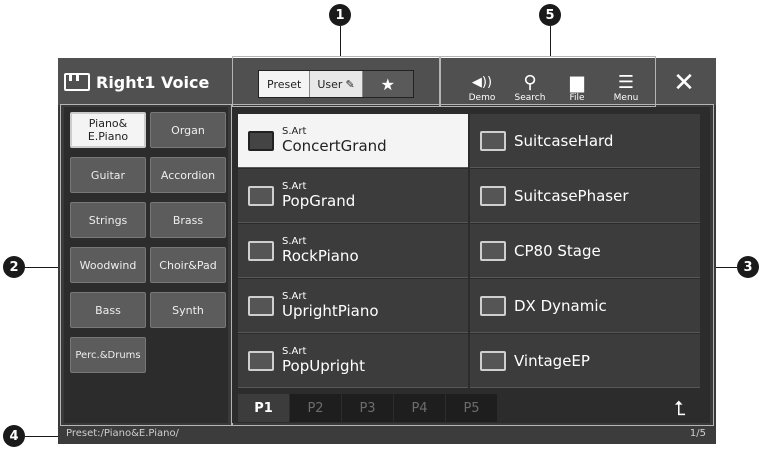 This screenshot has width=759, height=452. What do you see at coordinates (387, 84) in the screenshot?
I see `tab-favorite: ★` at bounding box center [387, 84].